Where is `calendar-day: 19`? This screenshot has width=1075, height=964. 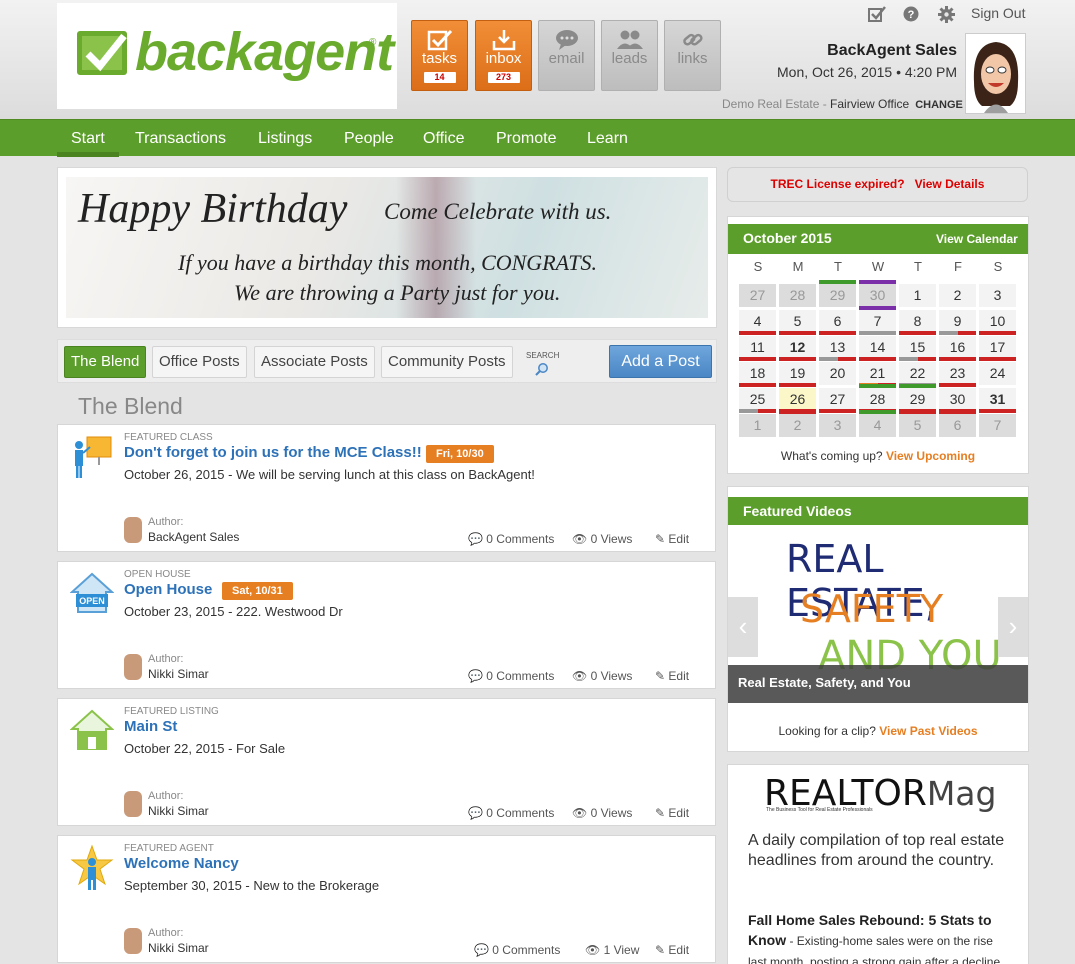 calendar-day: 19 is located at coordinates (797, 374).